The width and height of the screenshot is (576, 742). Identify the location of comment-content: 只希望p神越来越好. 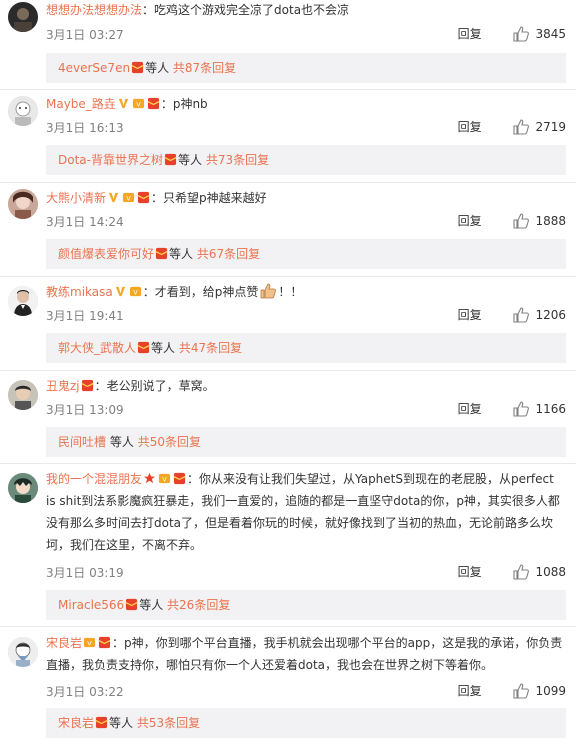
(215, 198).